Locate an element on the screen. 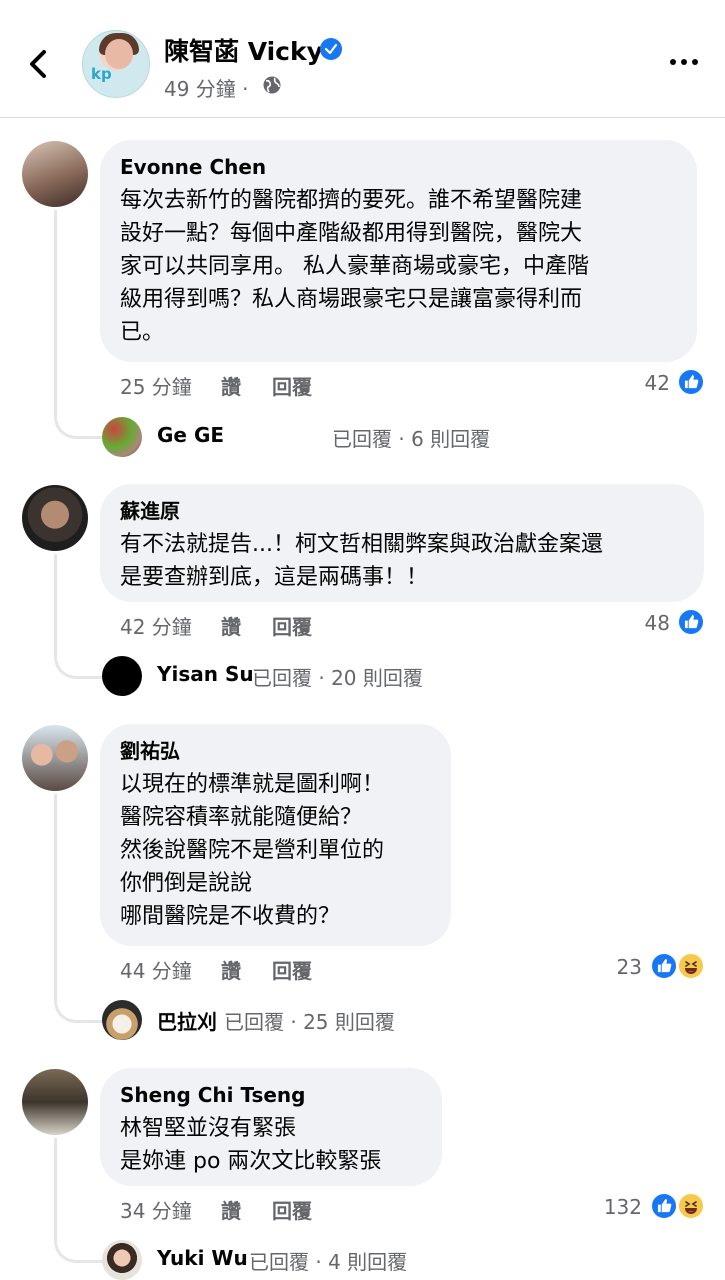 The width and height of the screenshot is (725, 1280). comment-time: 42 分鐘 is located at coordinates (156, 625).